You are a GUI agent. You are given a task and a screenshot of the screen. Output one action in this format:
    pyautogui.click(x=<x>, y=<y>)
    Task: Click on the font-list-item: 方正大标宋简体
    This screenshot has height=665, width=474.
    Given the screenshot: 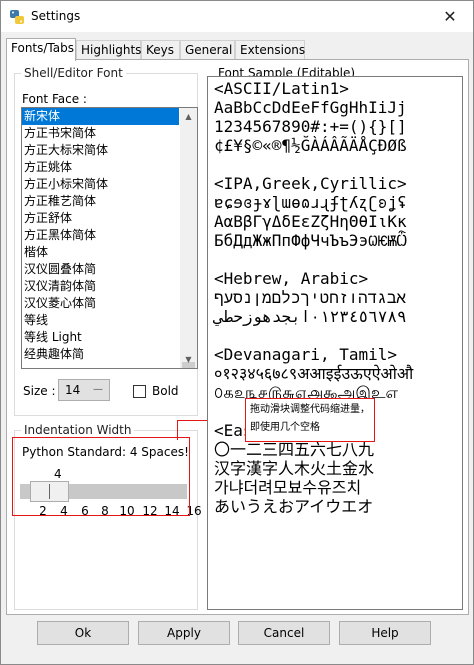 What is the action you would take?
    pyautogui.click(x=100, y=150)
    